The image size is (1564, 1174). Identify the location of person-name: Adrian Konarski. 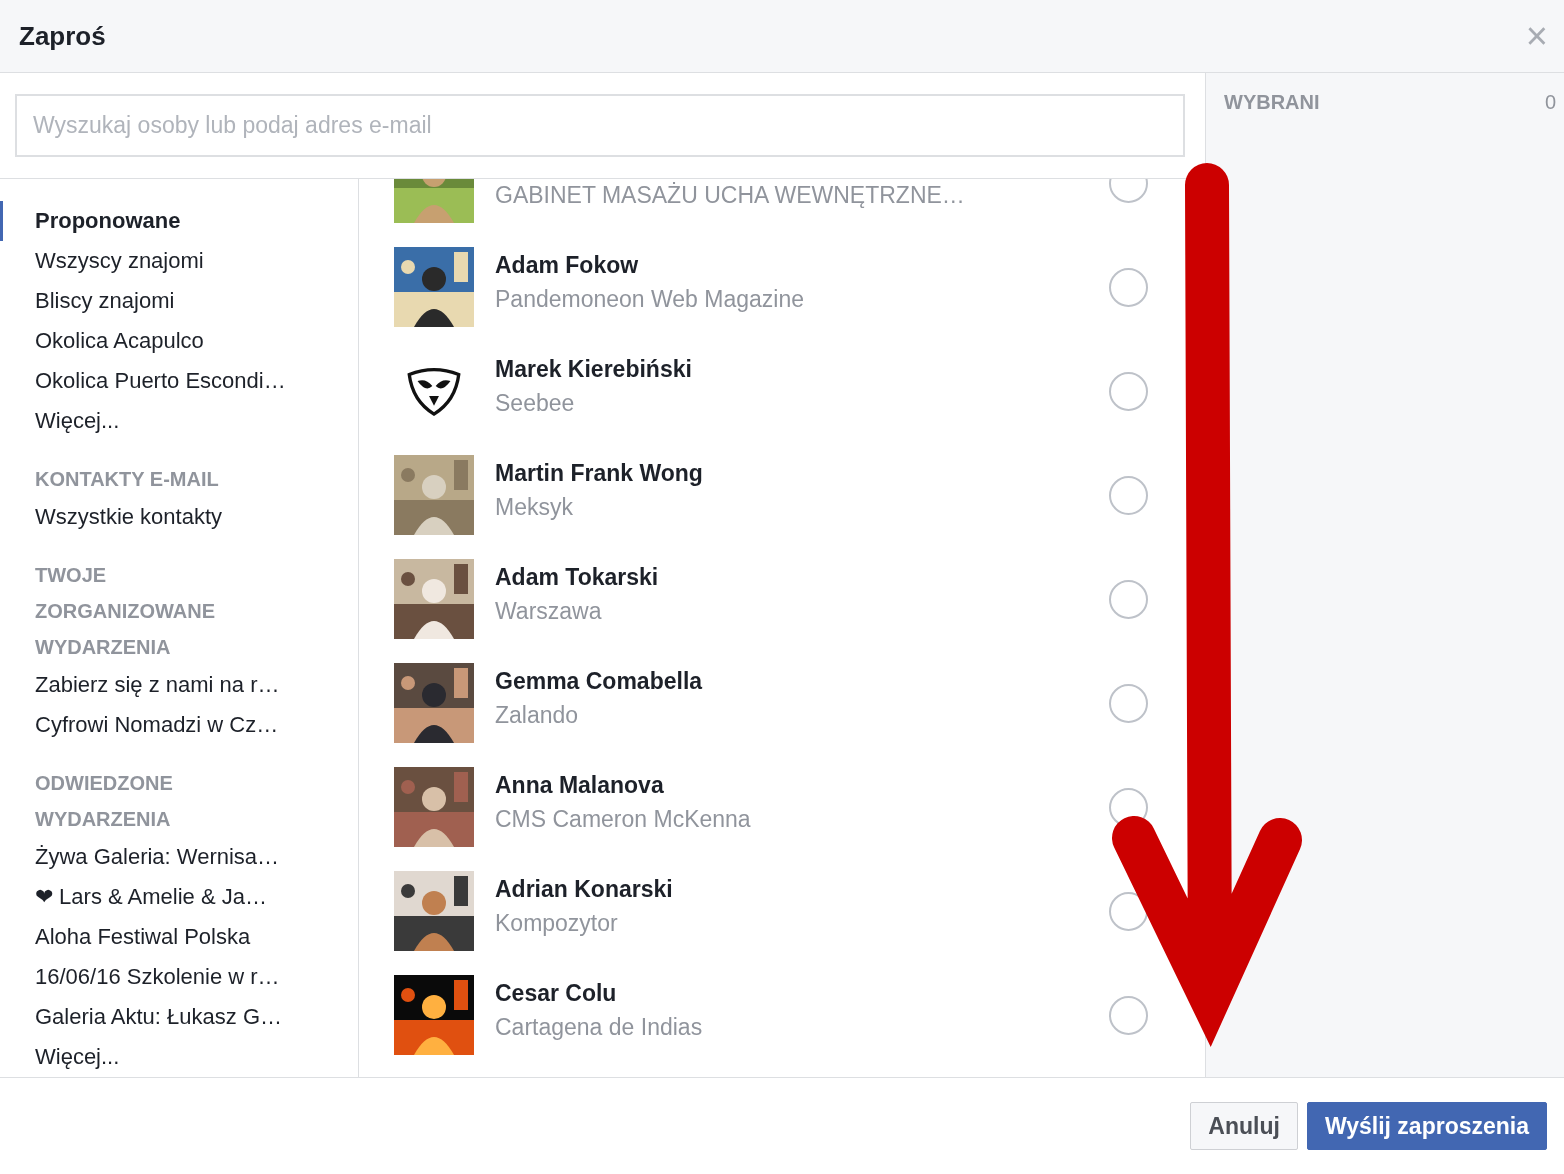
(802, 889).